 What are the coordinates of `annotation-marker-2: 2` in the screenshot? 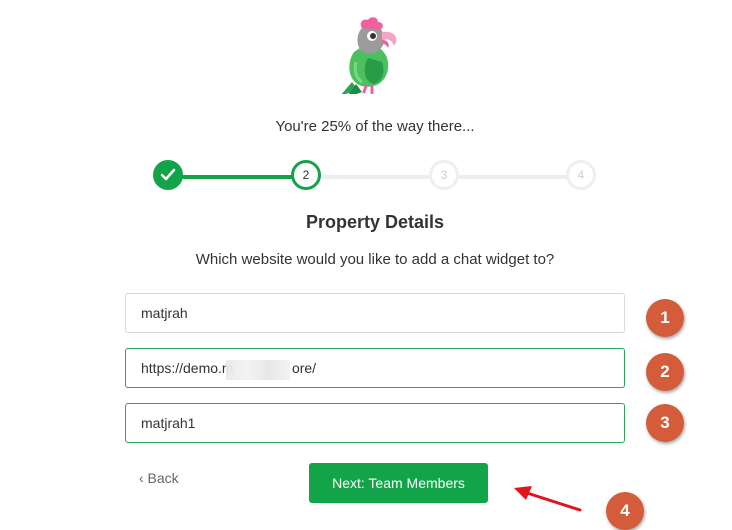 It's located at (665, 372).